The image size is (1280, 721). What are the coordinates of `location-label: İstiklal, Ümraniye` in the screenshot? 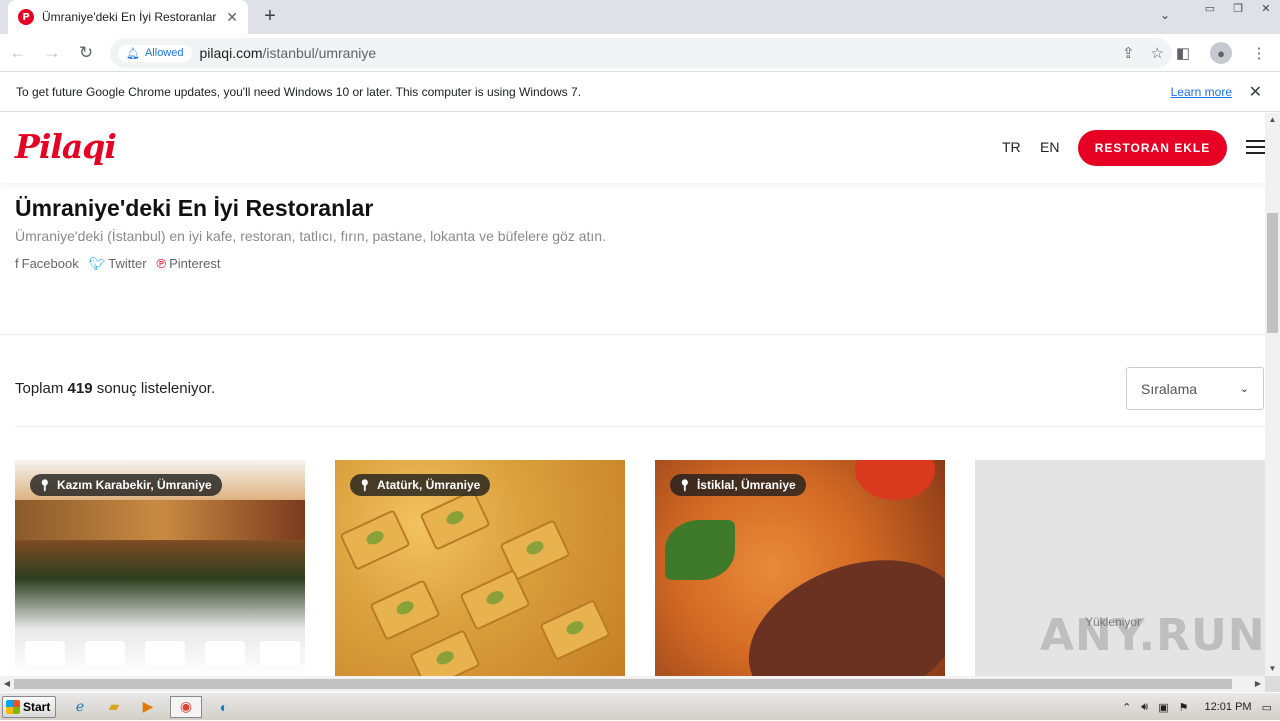 It's located at (746, 485).